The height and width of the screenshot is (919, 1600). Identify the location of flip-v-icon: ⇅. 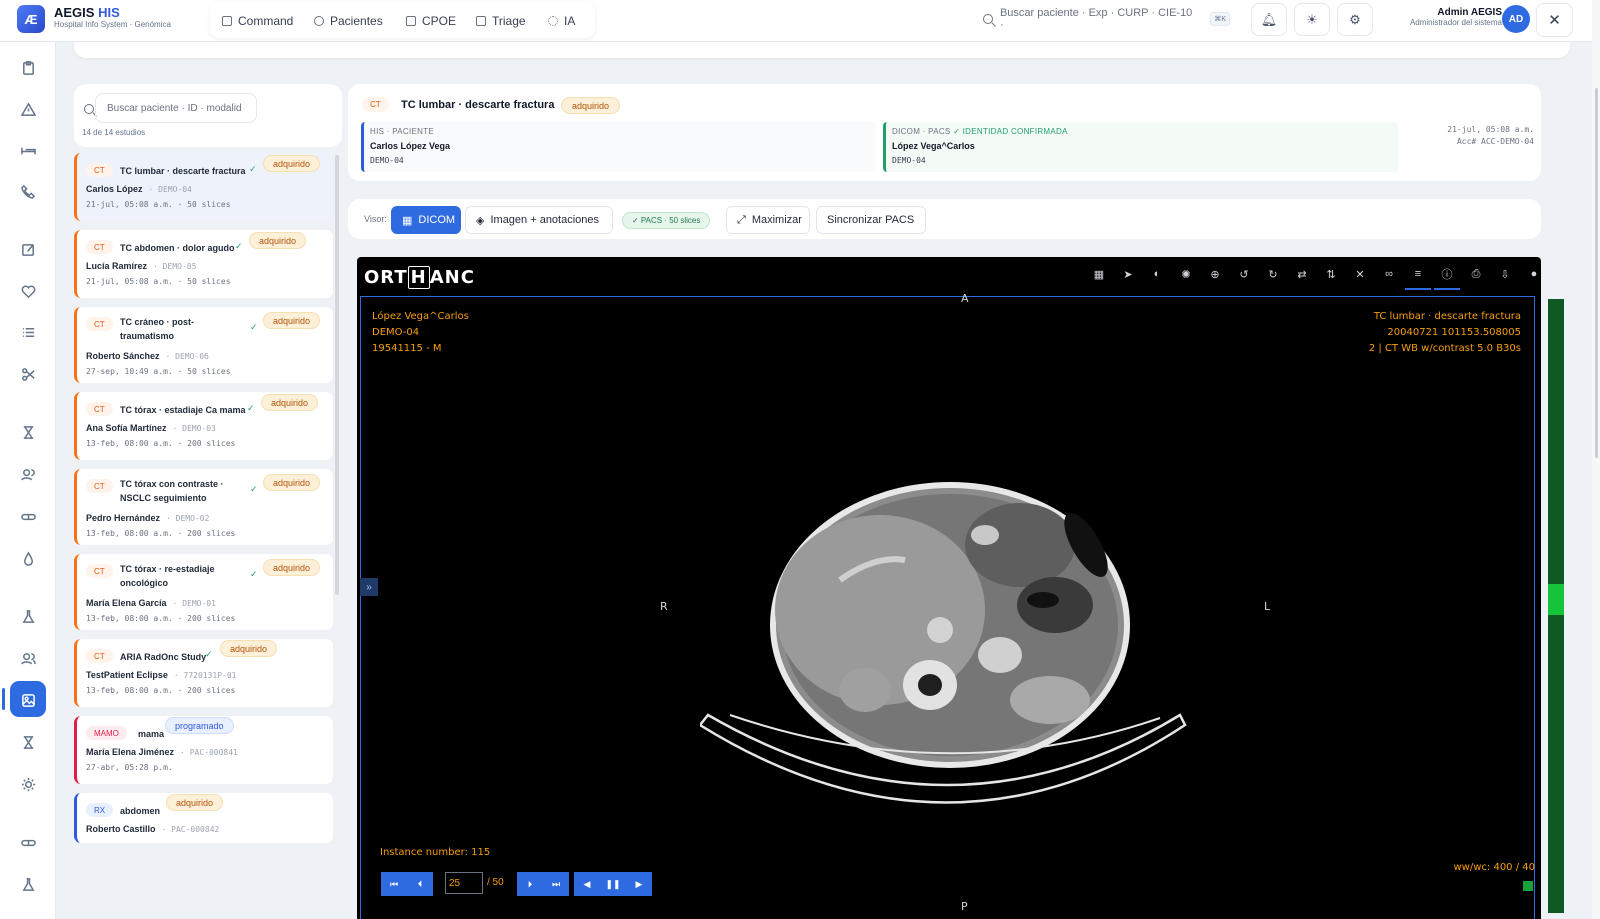
(1331, 274).